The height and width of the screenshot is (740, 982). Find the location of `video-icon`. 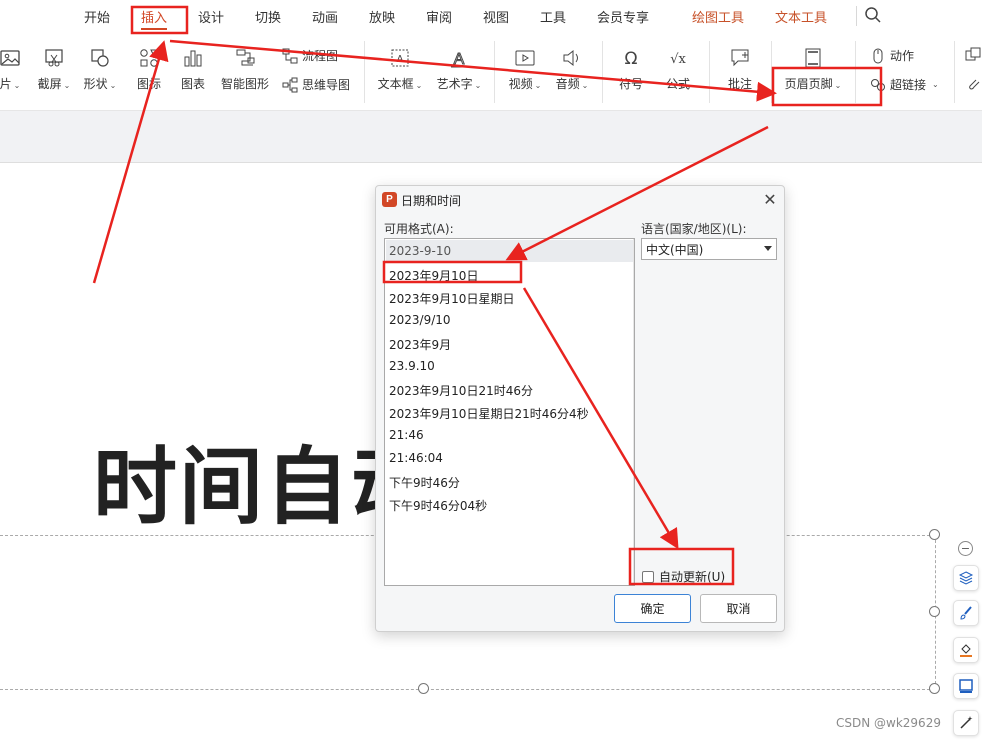

video-icon is located at coordinates (525, 58).